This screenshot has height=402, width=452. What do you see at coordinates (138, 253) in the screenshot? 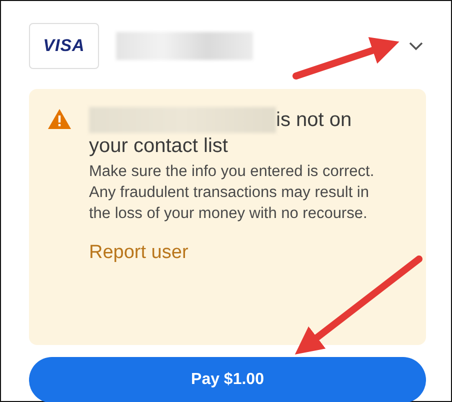
I see `report-user-link: Report user` at bounding box center [138, 253].